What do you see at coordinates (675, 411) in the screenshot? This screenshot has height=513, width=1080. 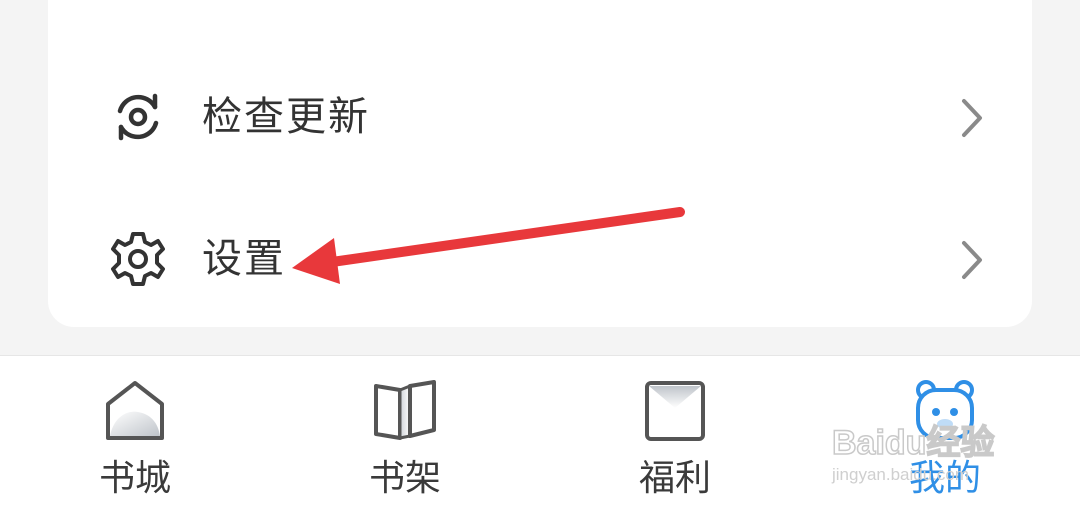 I see `envelope-icon` at bounding box center [675, 411].